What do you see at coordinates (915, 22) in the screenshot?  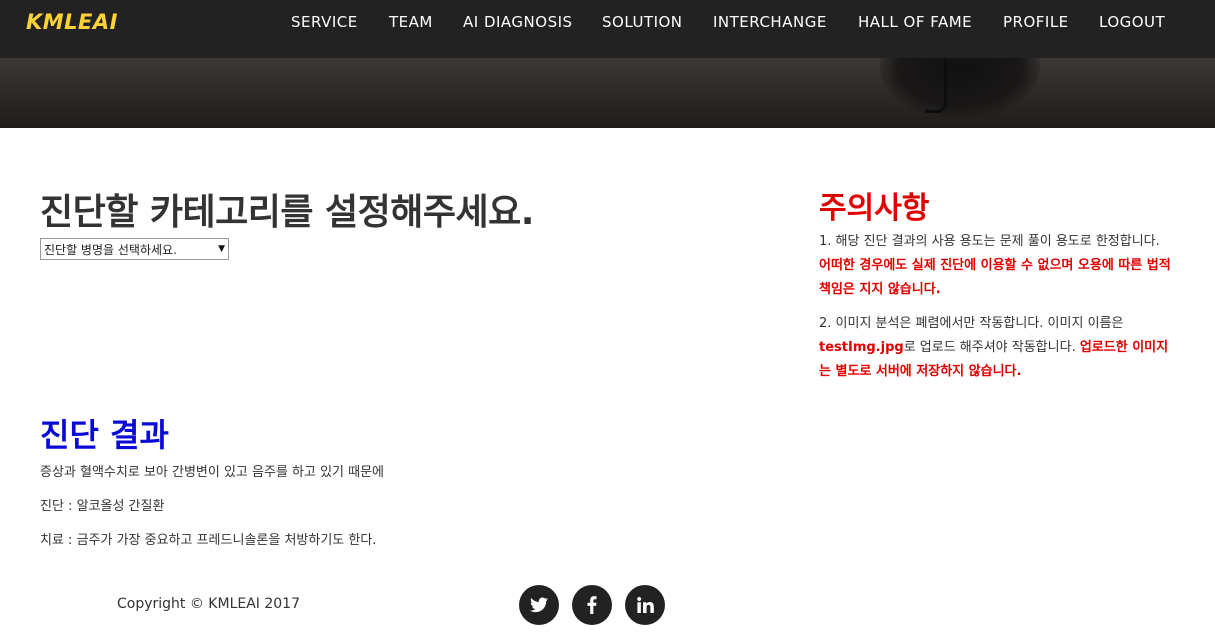 I see `nav-hall-of-fame: HALL OF FAME` at bounding box center [915, 22].